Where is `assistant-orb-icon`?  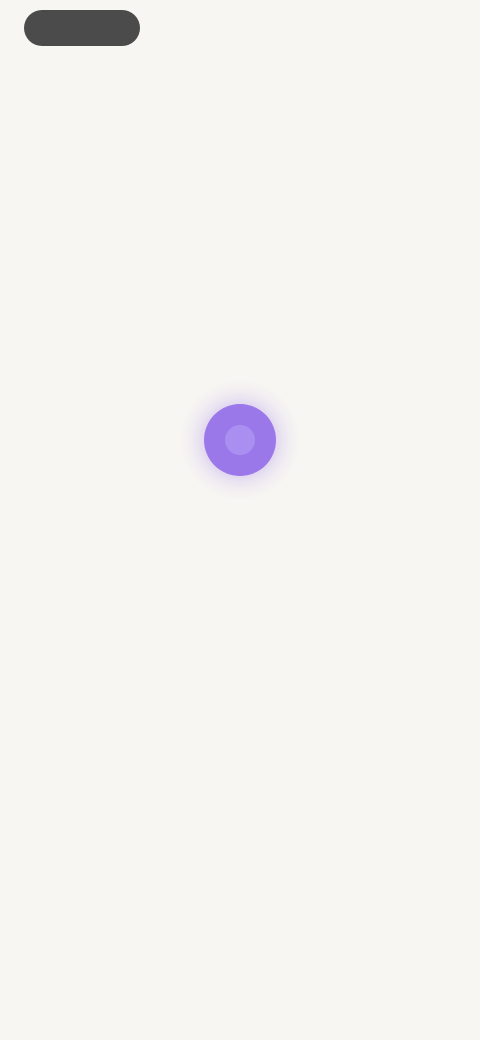
assistant-orb-icon is located at coordinates (240, 440).